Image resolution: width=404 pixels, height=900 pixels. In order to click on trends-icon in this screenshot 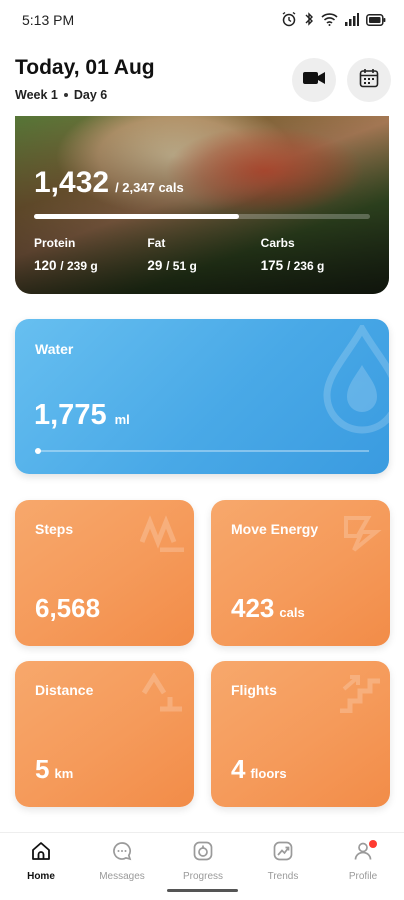, I will do `click(283, 853)`.